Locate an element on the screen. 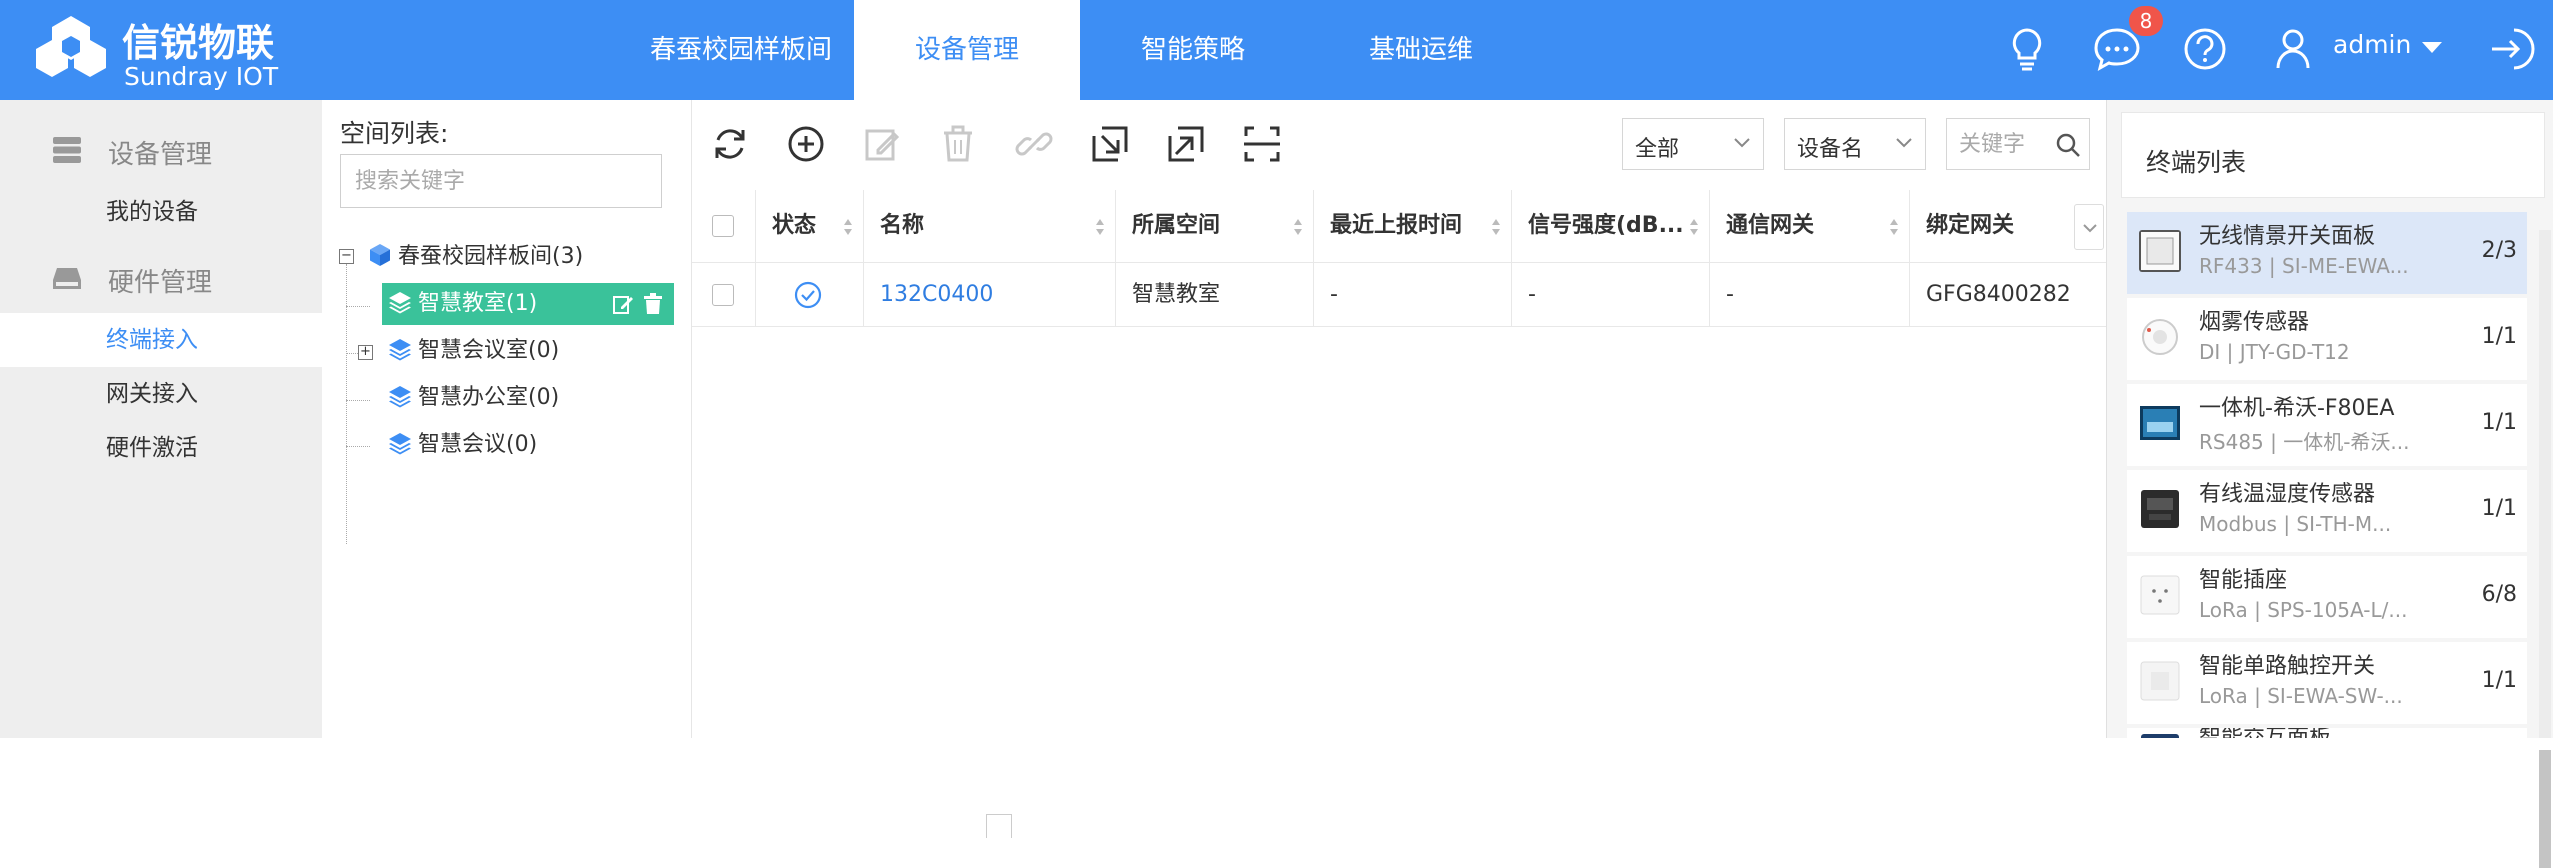 The height and width of the screenshot is (868, 2553). tree-node-smart-office: 智慧办公室(0) is located at coordinates (473, 398).